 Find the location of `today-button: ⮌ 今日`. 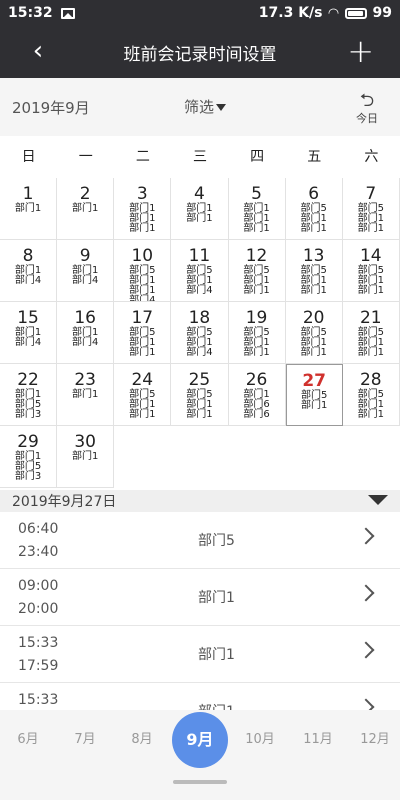

today-button: ⮌ 今日 is located at coordinates (367, 109).